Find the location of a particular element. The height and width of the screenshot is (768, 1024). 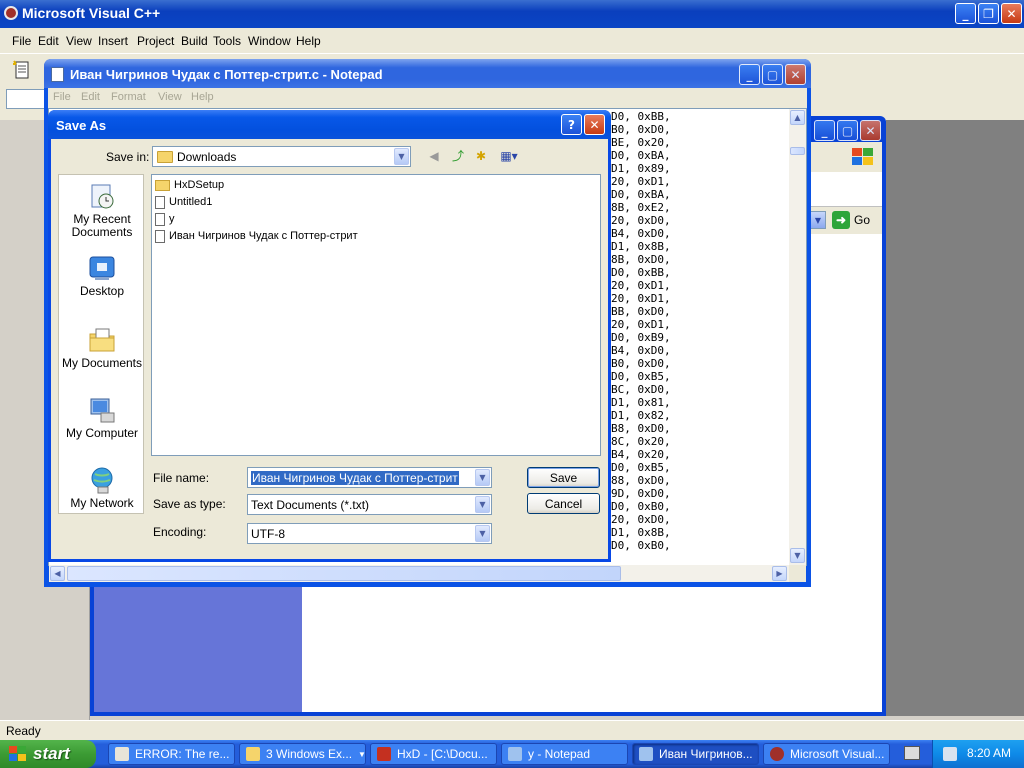

encoding-select: UTF-8 ▼ is located at coordinates (369, 533).